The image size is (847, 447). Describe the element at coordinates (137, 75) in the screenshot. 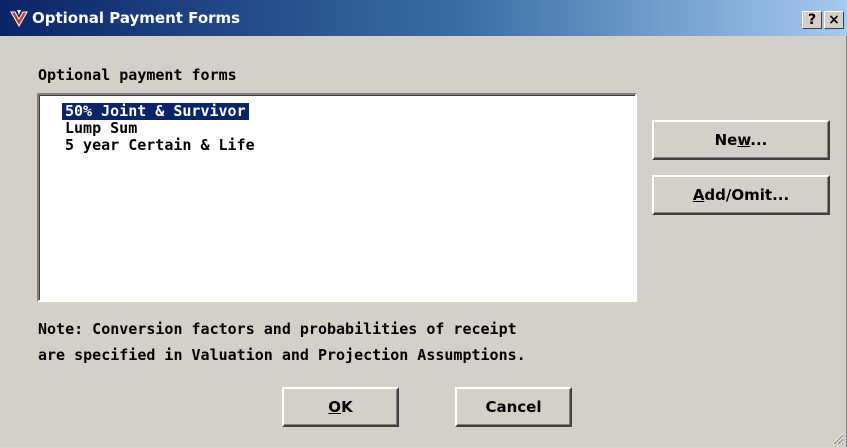

I see `list-label: Optional payment forms` at that location.